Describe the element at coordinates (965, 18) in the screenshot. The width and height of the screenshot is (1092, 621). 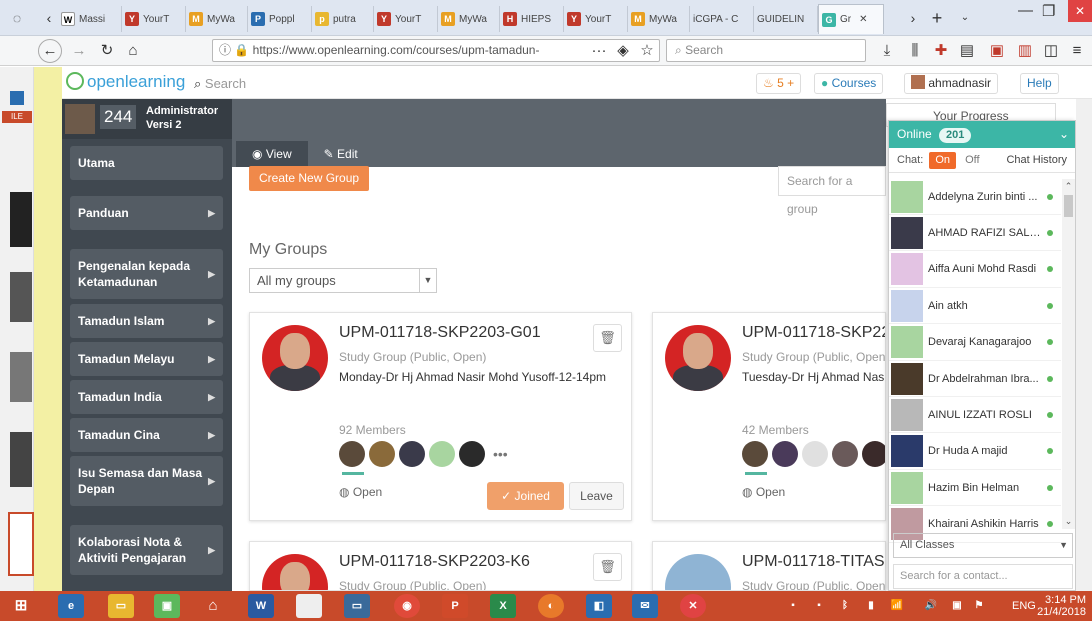
I see `tab-list-chevron-icon: ⌄` at that location.